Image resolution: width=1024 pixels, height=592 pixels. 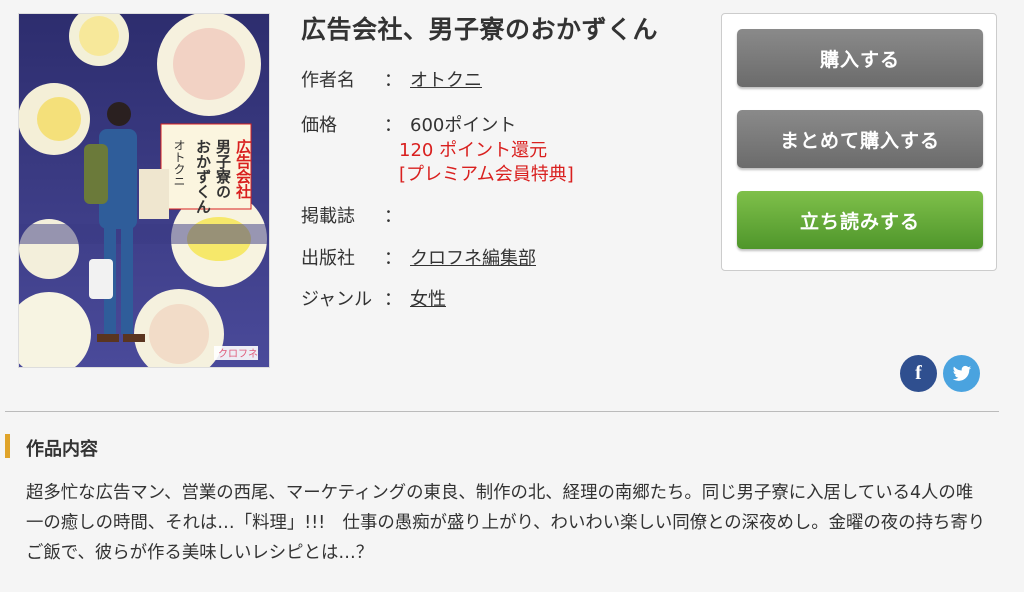 What do you see at coordinates (918, 373) in the screenshot?
I see `facebook-share-icon: f` at bounding box center [918, 373].